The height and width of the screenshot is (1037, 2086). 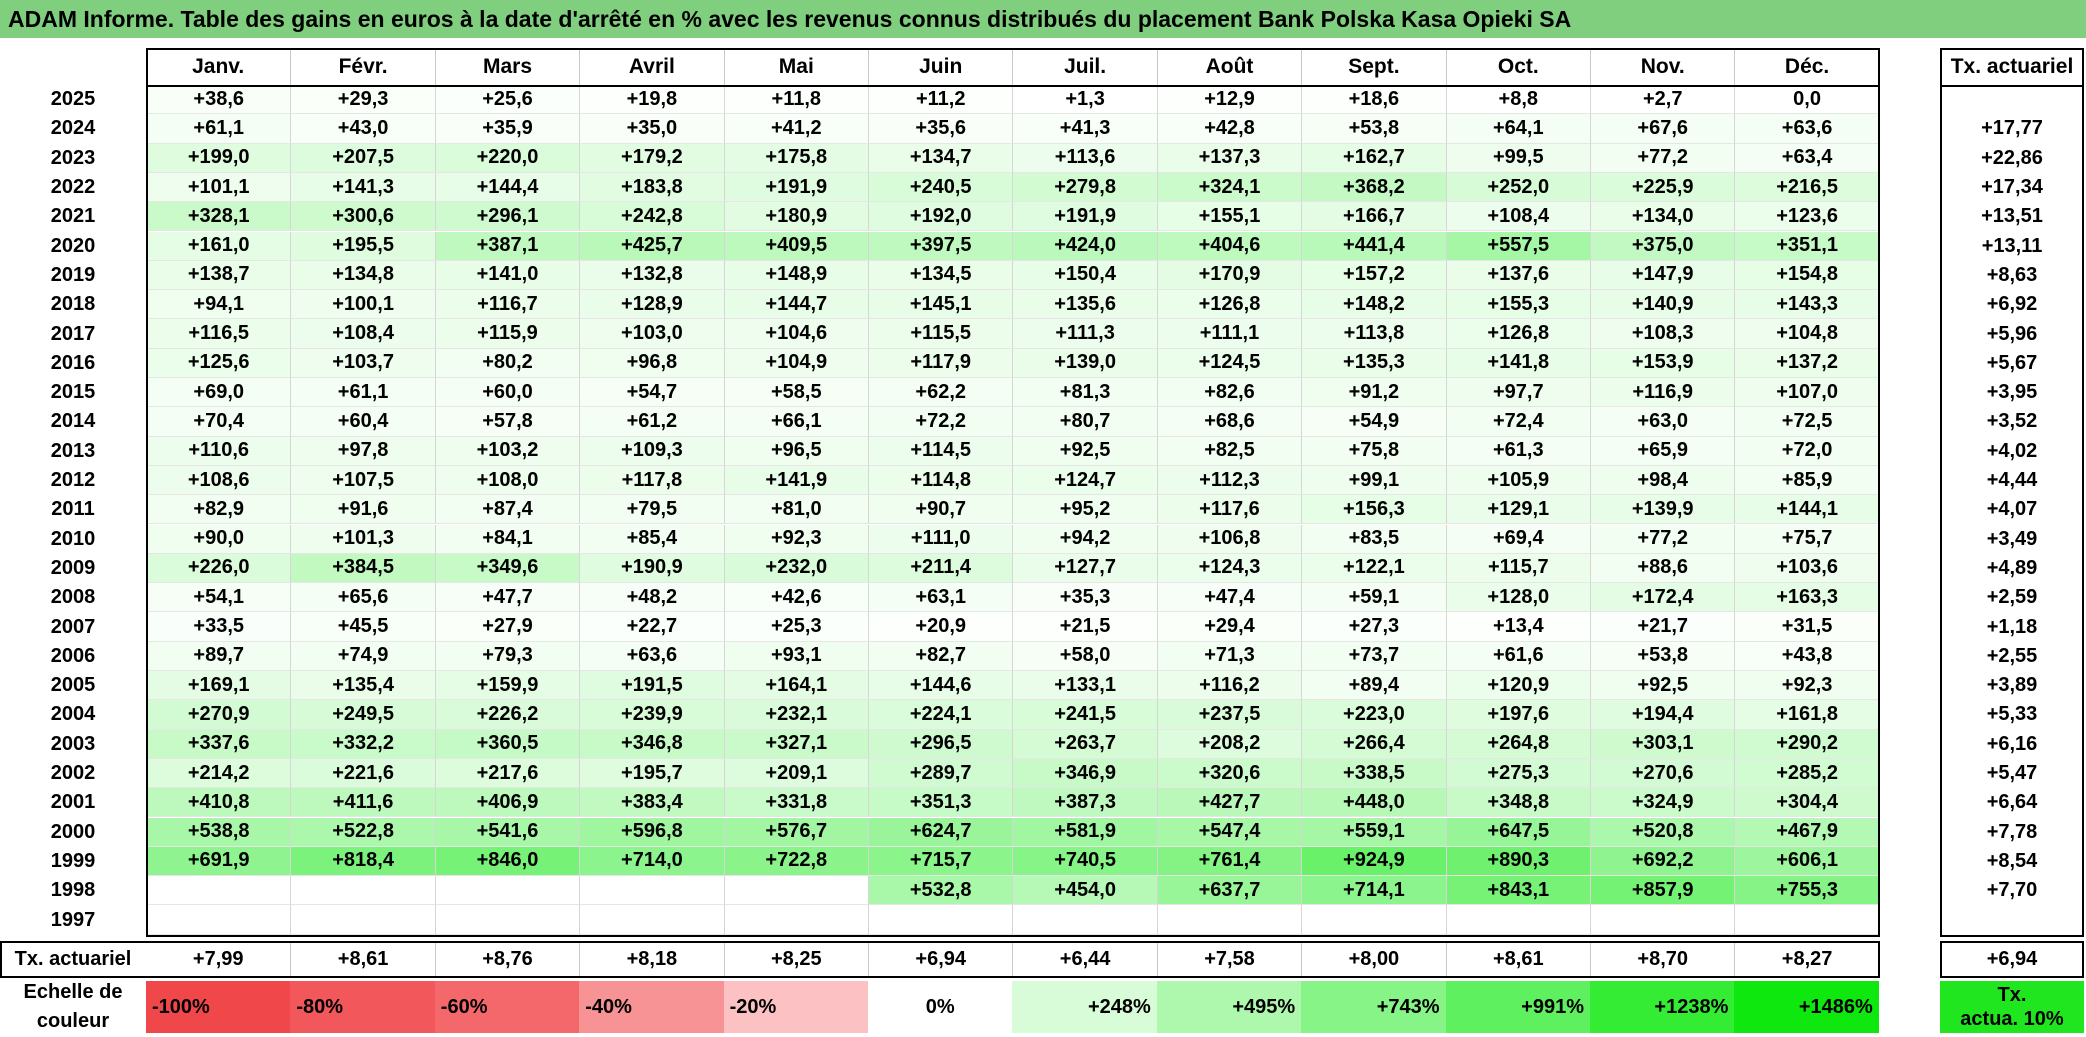 I want to click on heatmap-cell: +72,2, so click(x=940, y=422).